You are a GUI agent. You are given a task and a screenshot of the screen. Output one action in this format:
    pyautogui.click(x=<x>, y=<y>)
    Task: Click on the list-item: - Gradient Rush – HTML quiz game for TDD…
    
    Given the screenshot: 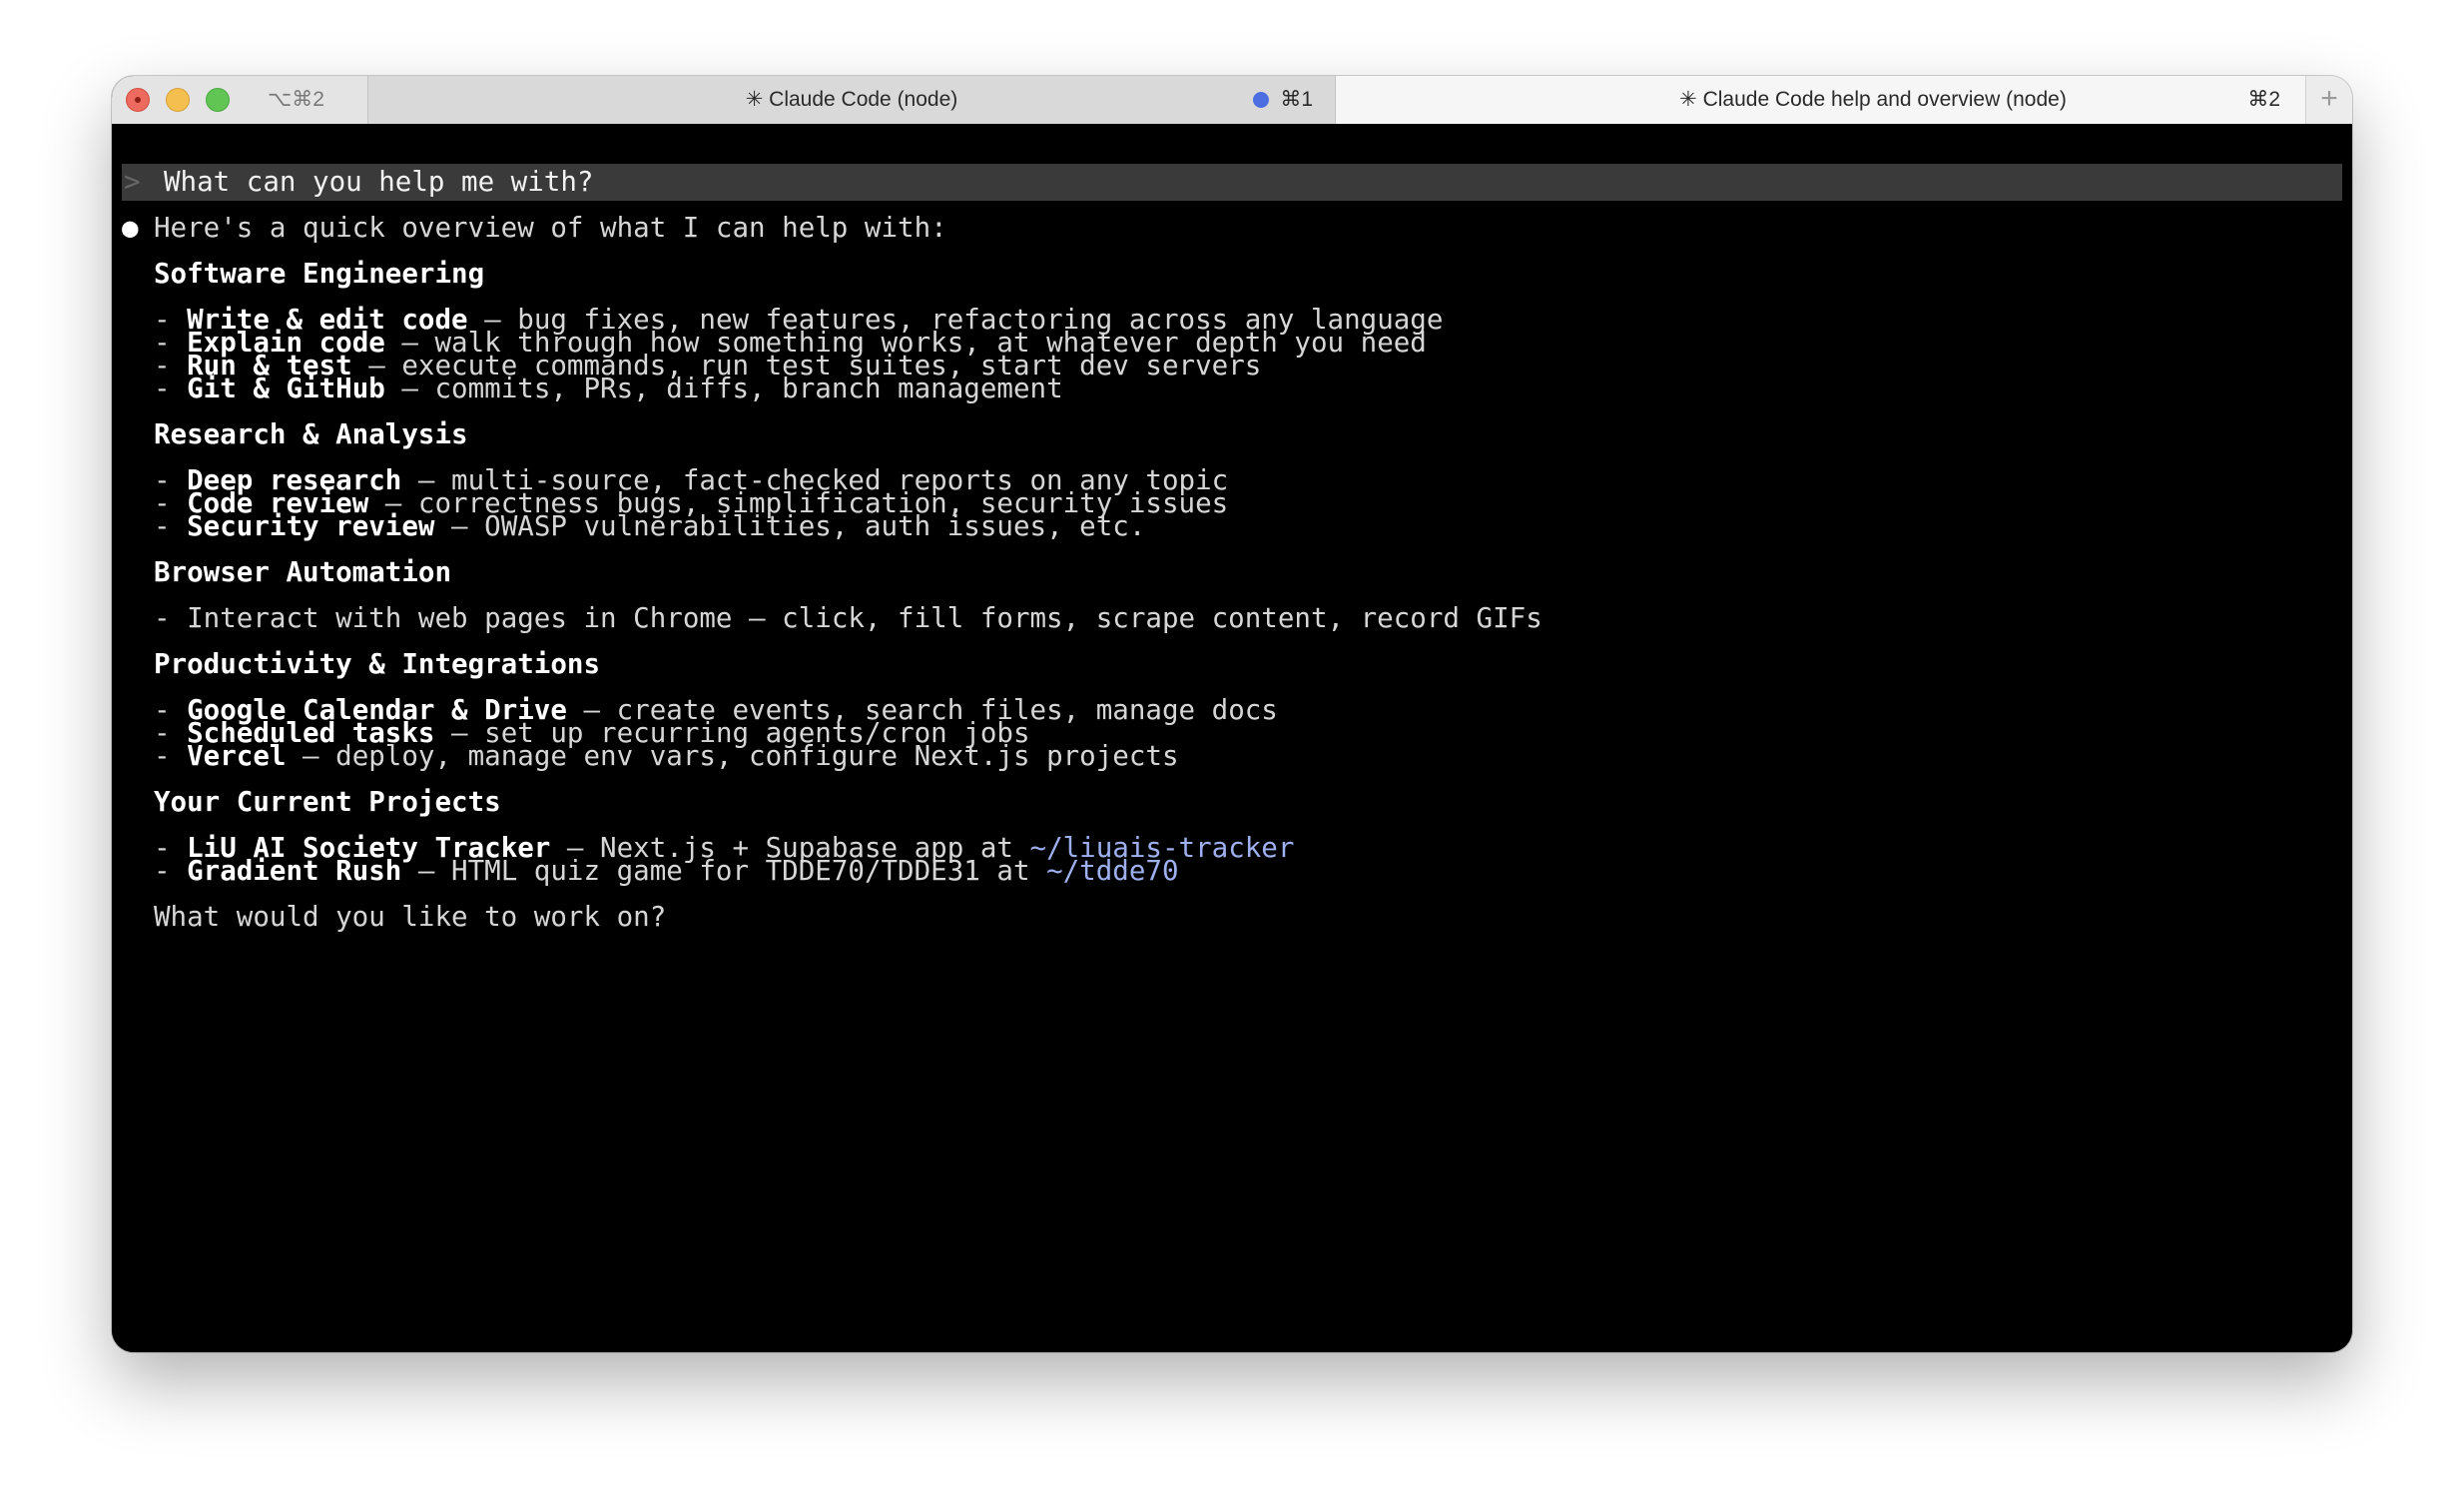 What is the action you would take?
    pyautogui.click(x=666, y=871)
    